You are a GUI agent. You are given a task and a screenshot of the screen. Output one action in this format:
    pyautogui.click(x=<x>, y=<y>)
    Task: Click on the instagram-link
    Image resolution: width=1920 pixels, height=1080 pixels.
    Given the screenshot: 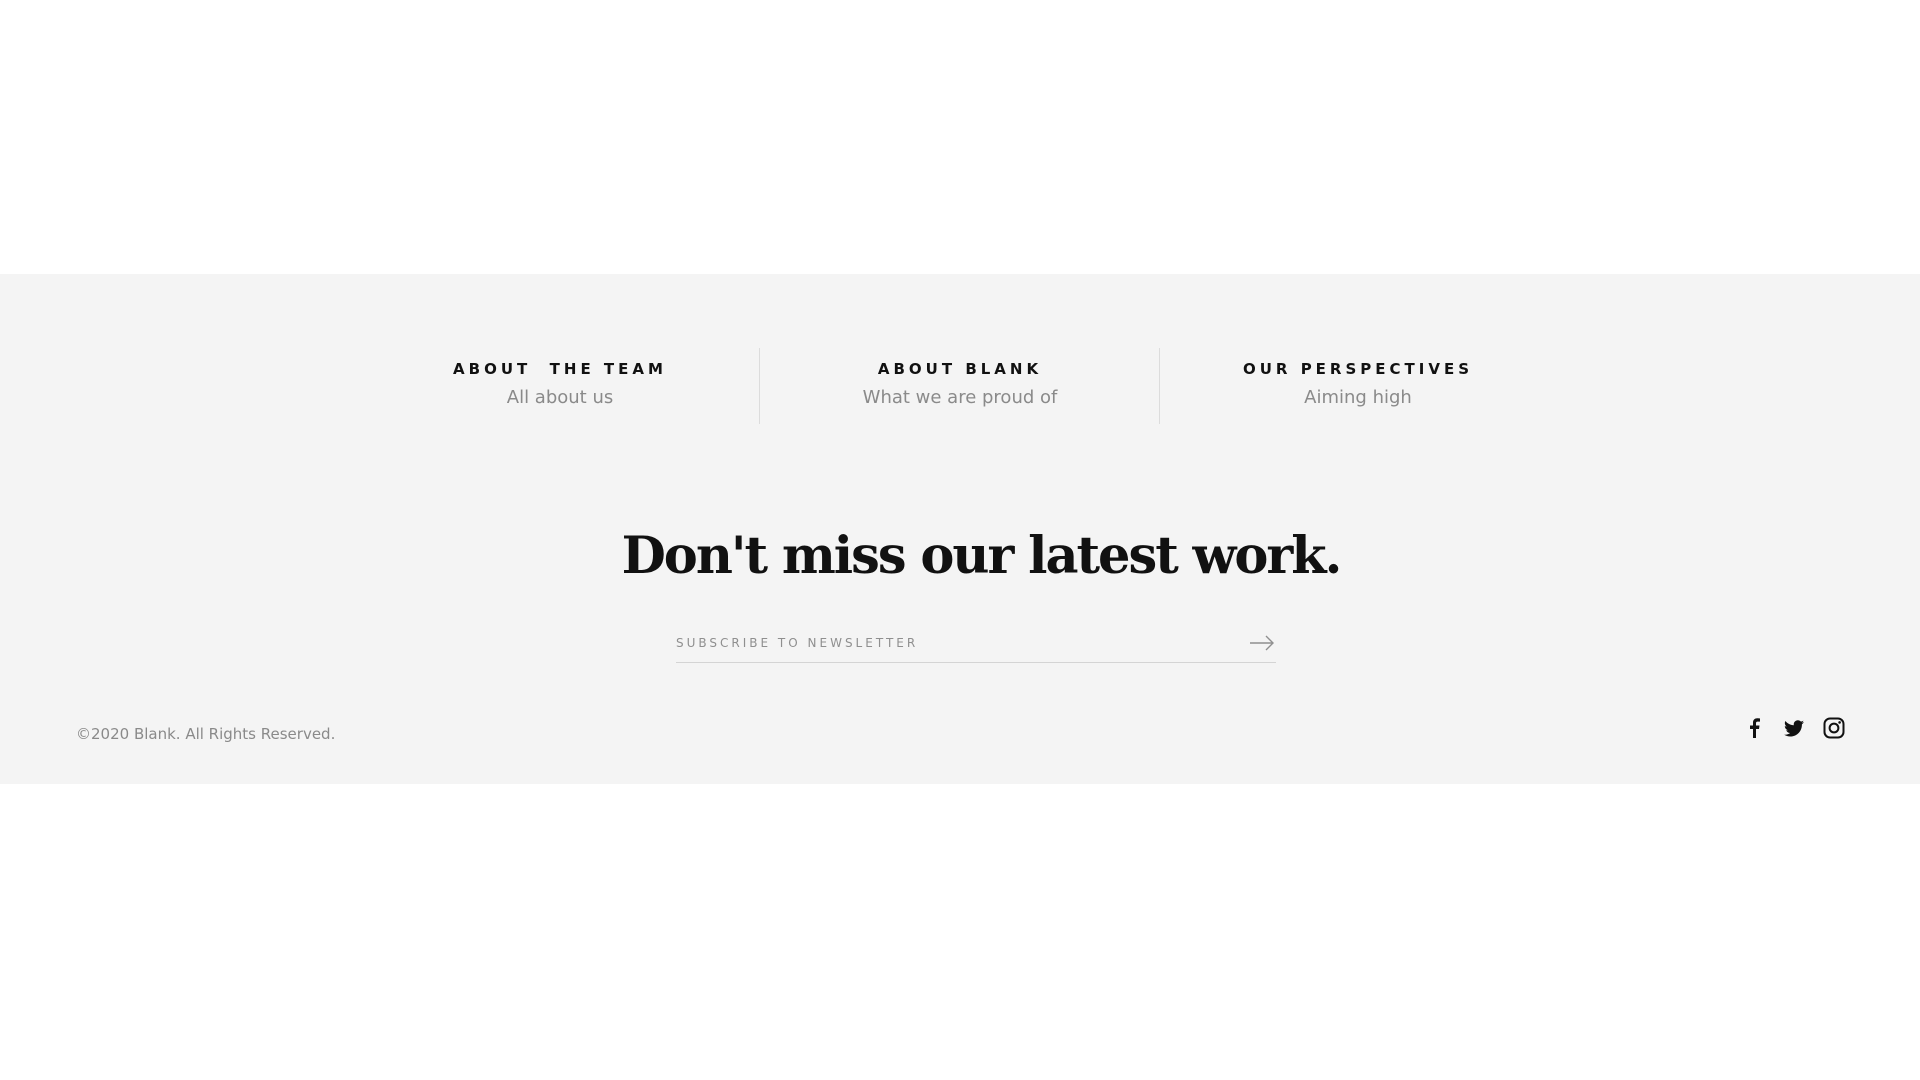 What is the action you would take?
    pyautogui.click(x=1834, y=728)
    